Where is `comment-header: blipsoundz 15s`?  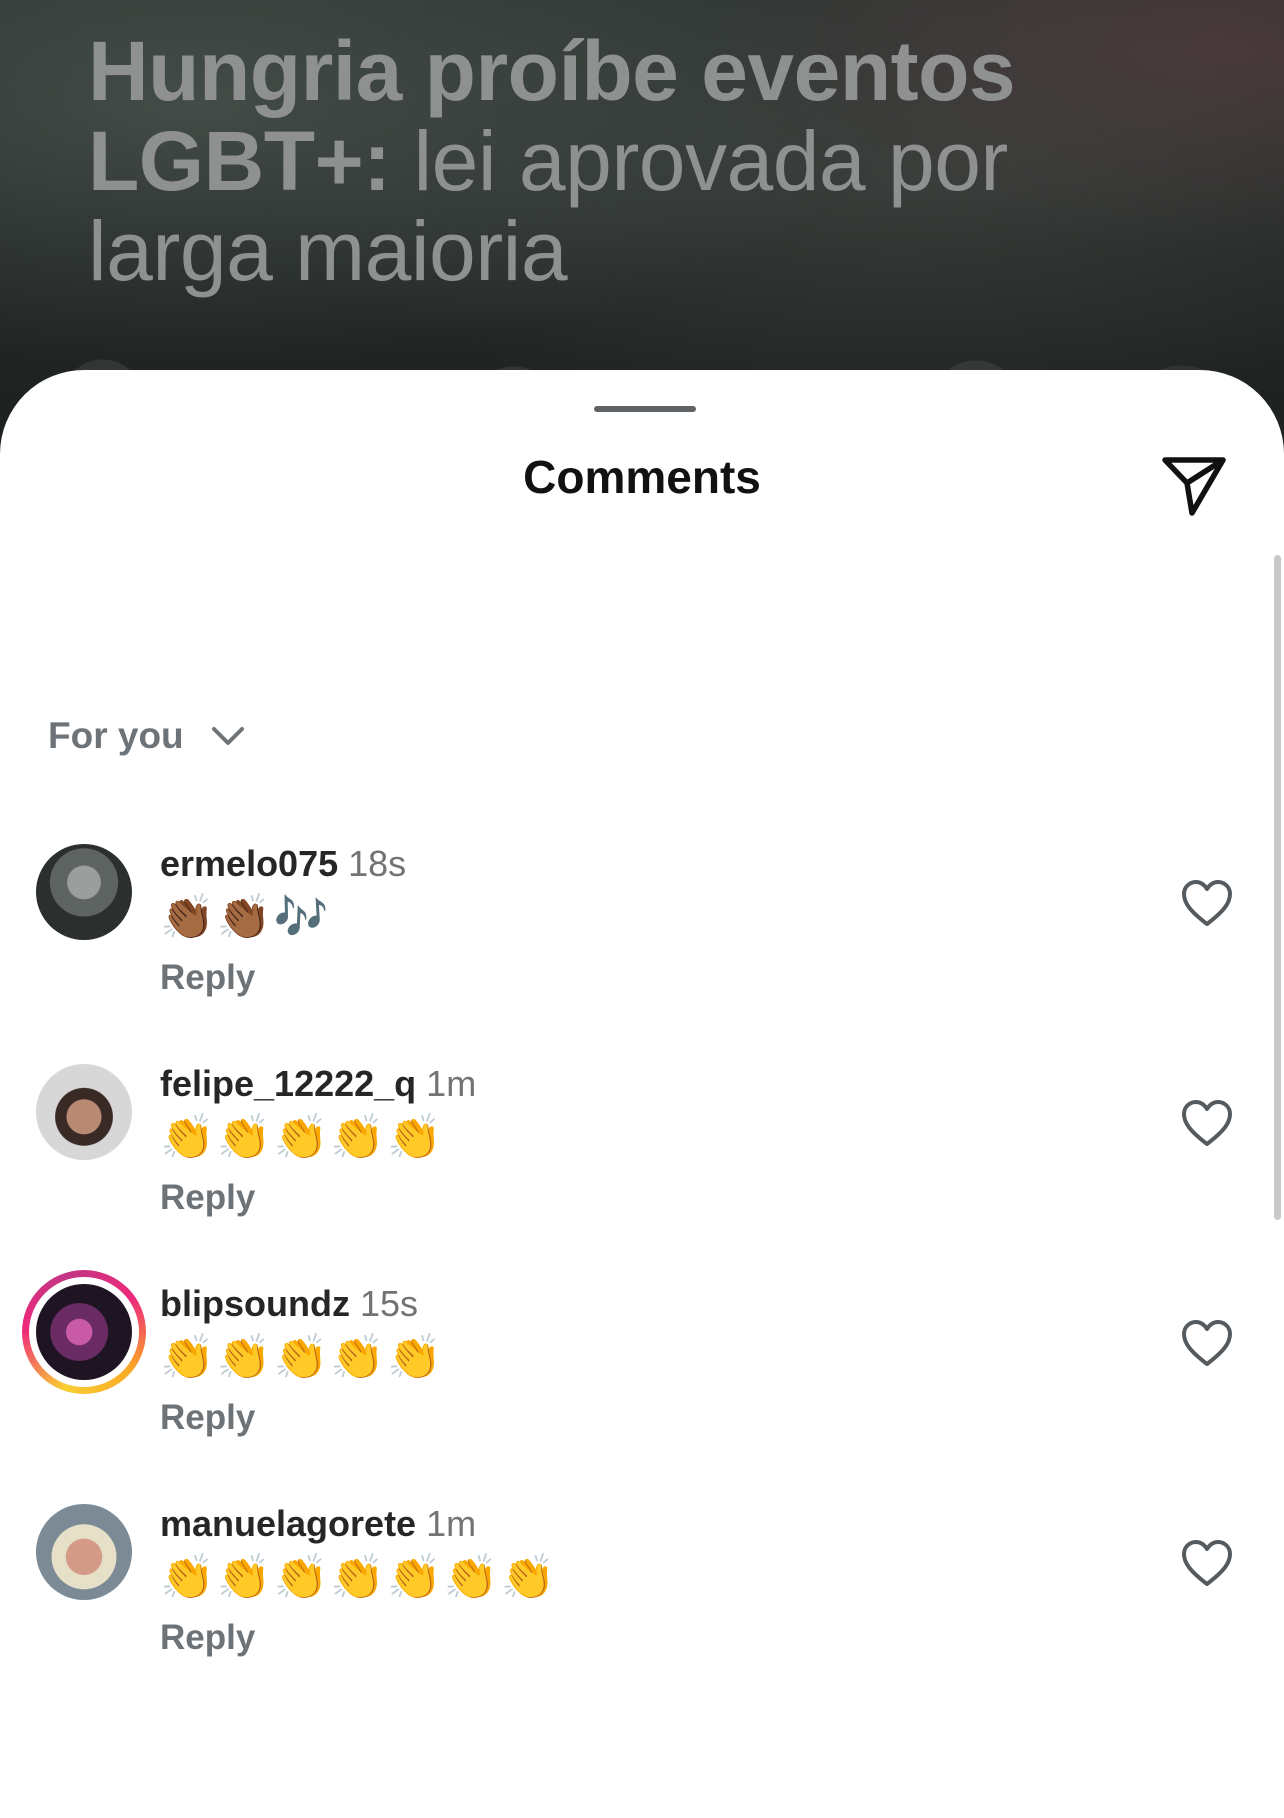
comment-header: blipsoundz 15s is located at coordinates (289, 1304).